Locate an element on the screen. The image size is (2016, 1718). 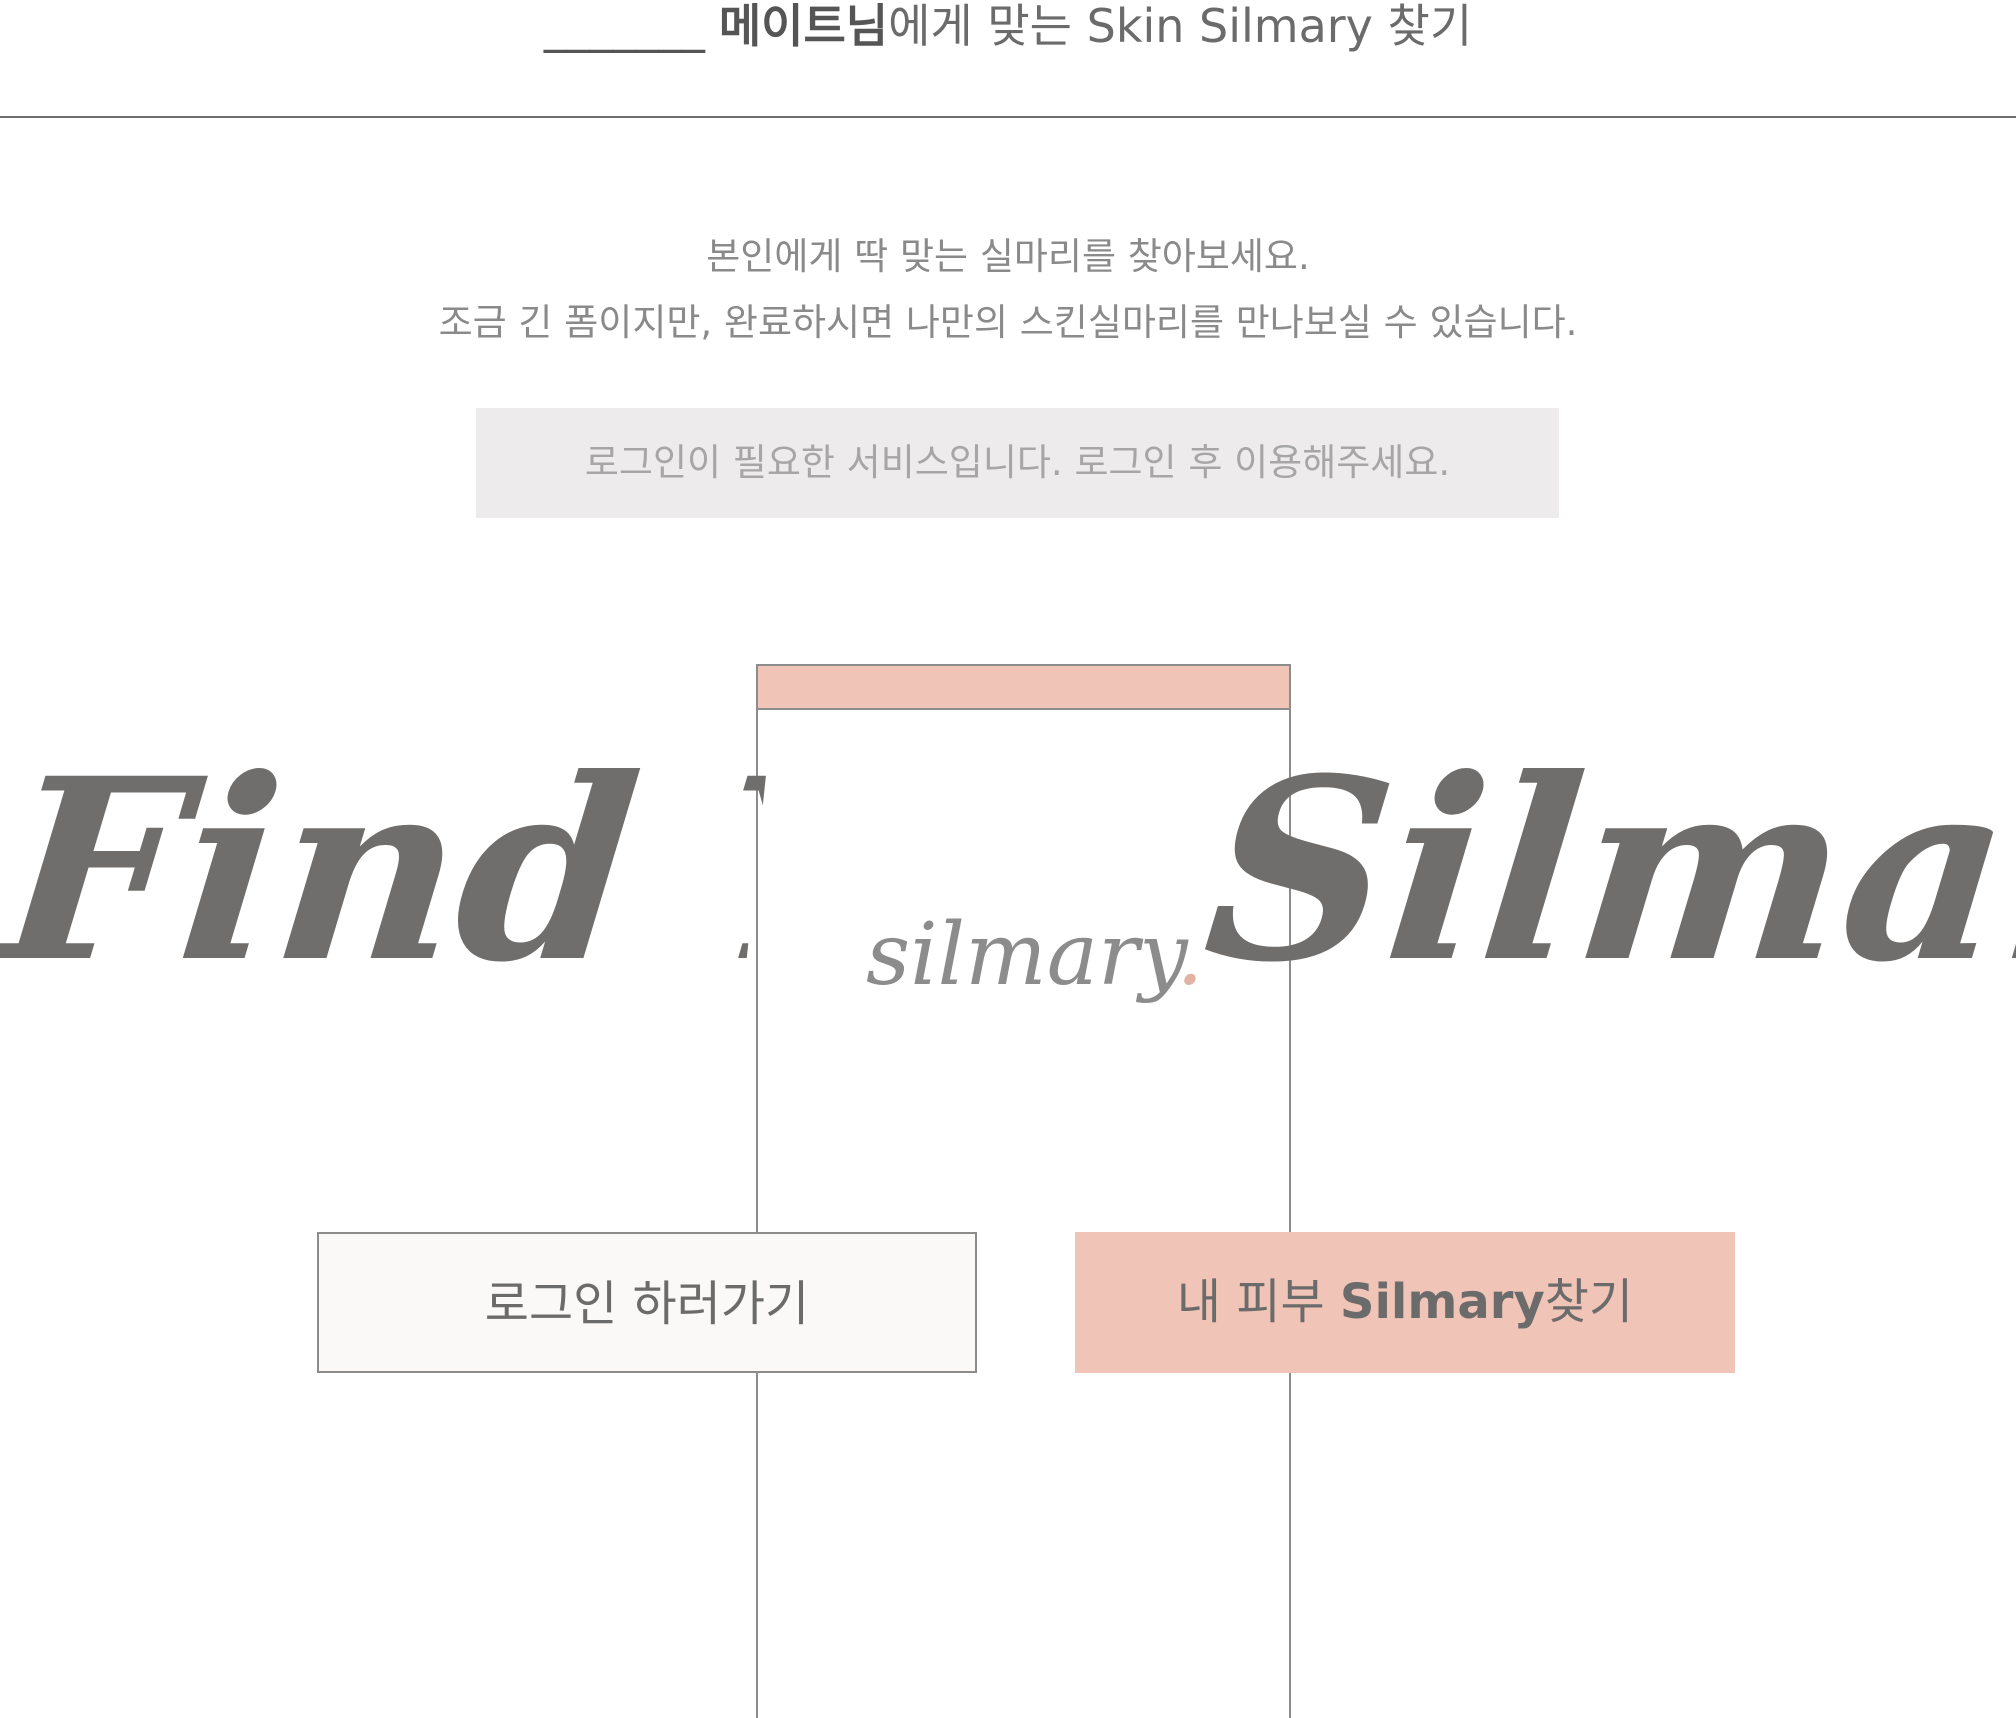
login-button-label: 로그인 하러가기 is located at coordinates (647, 1304).